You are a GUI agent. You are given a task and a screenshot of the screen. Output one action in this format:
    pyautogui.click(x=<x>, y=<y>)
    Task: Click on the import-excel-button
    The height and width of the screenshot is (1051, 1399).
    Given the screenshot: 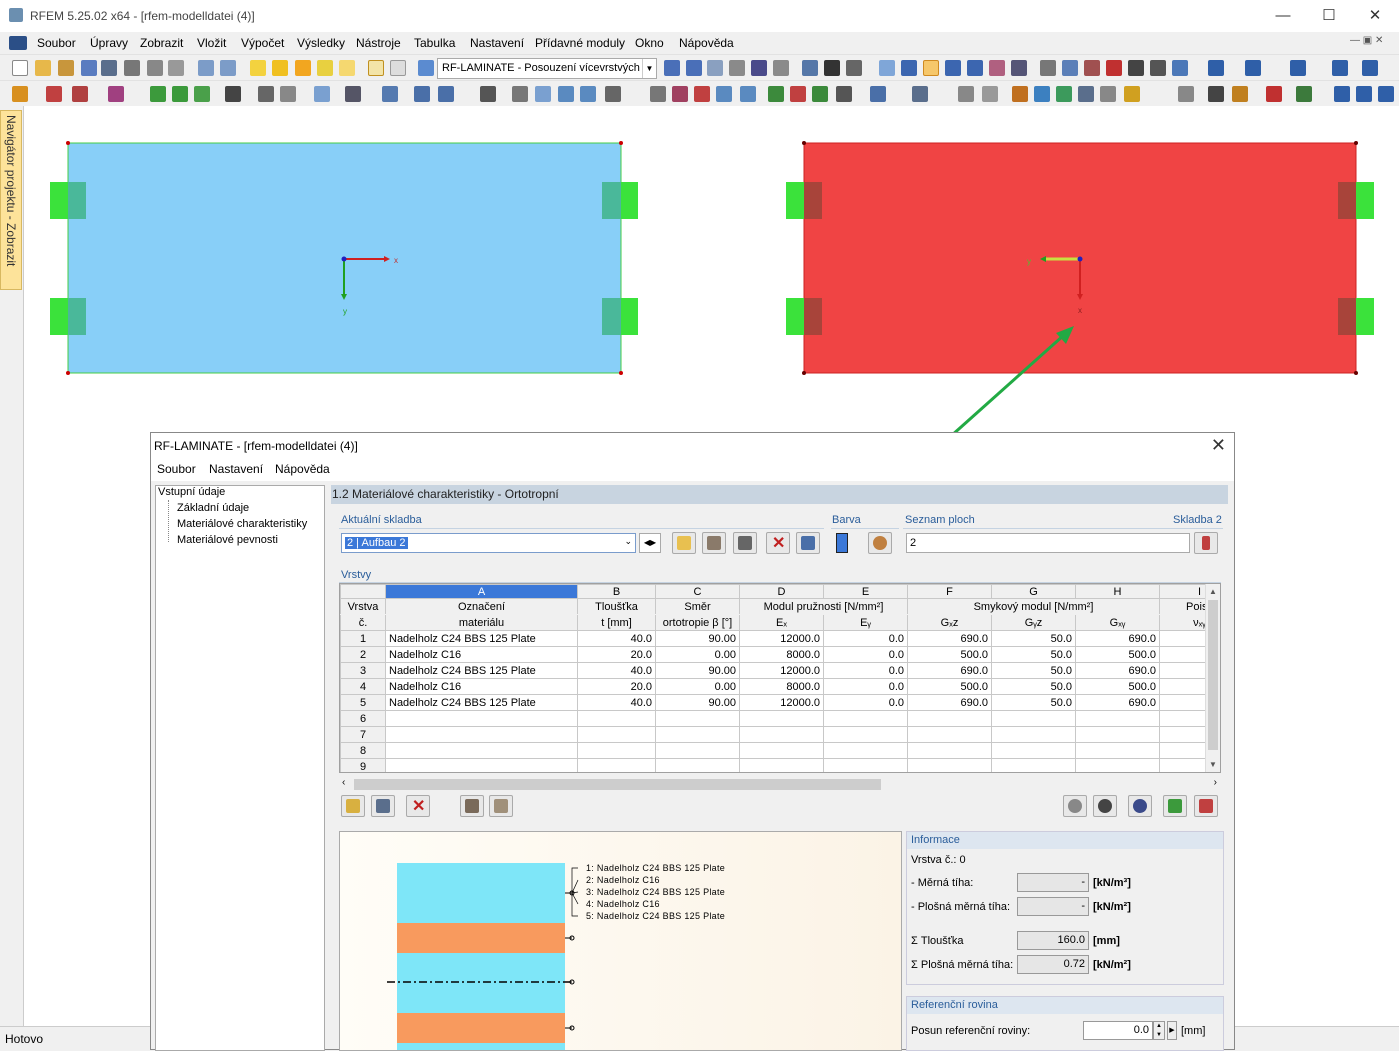 What is the action you would take?
    pyautogui.click(x=1206, y=806)
    